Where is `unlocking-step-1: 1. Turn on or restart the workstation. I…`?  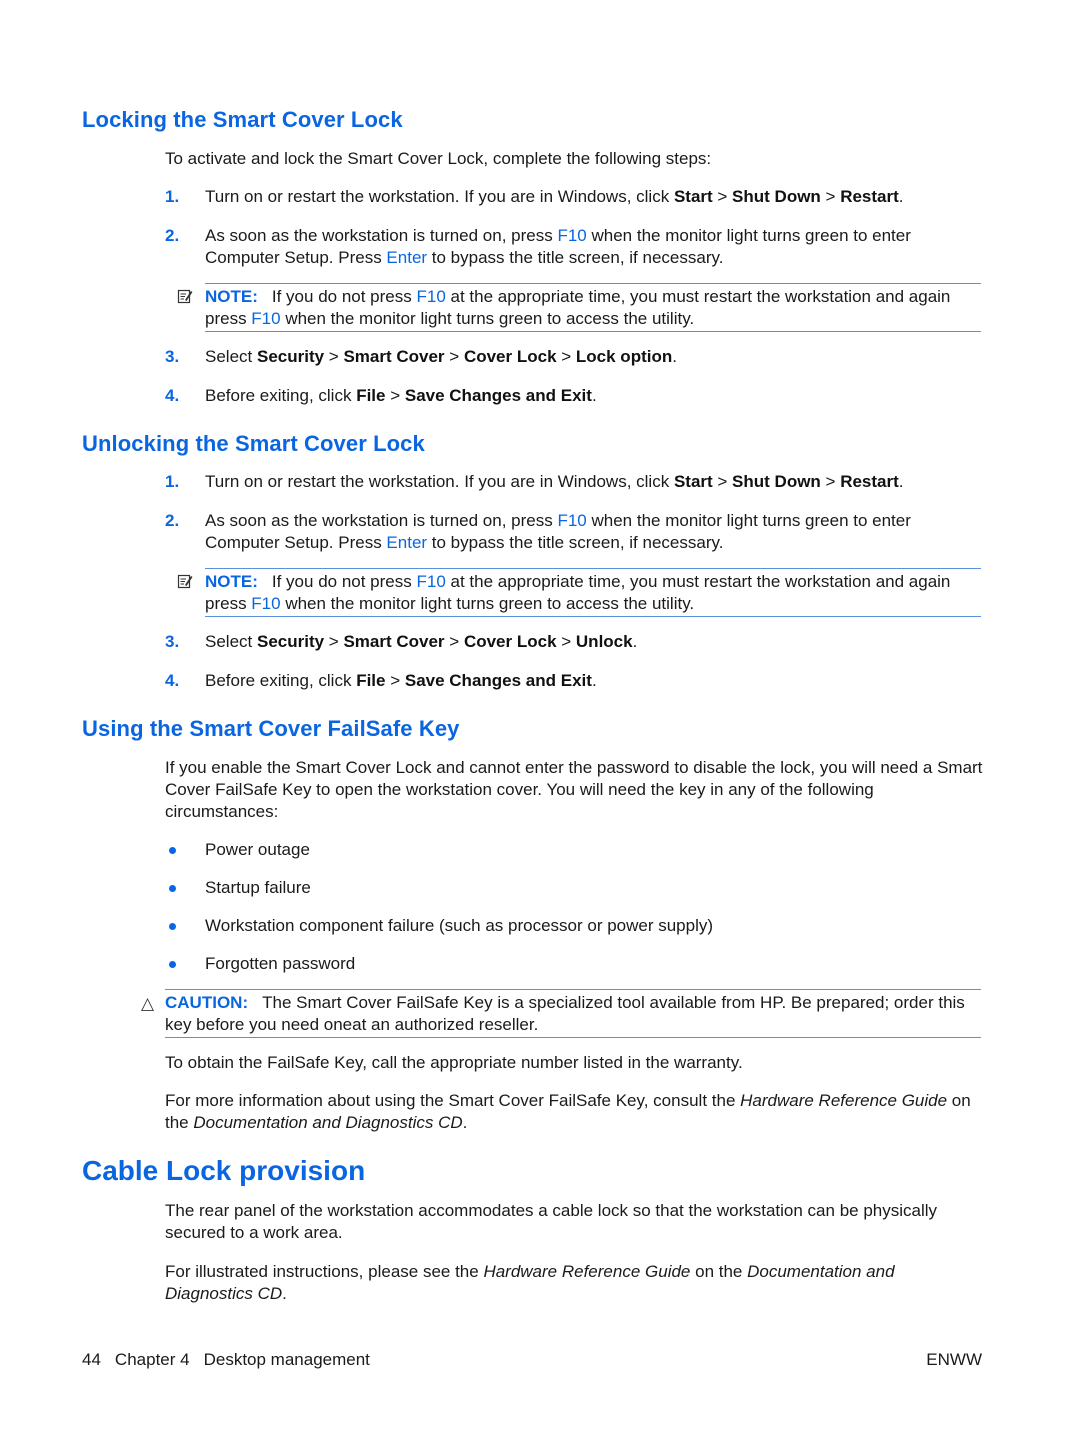
unlocking-step-1: 1. Turn on or restart the workstation. I… is located at coordinates (575, 482).